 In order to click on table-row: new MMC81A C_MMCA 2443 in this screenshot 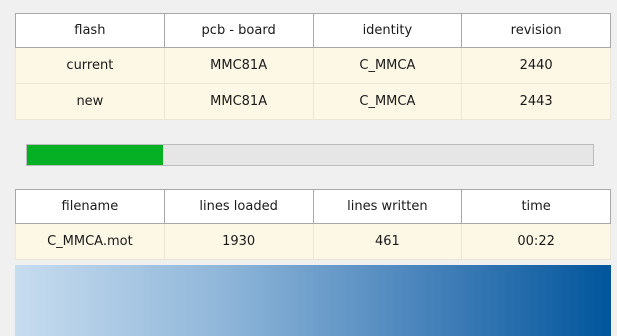, I will do `click(313, 101)`.